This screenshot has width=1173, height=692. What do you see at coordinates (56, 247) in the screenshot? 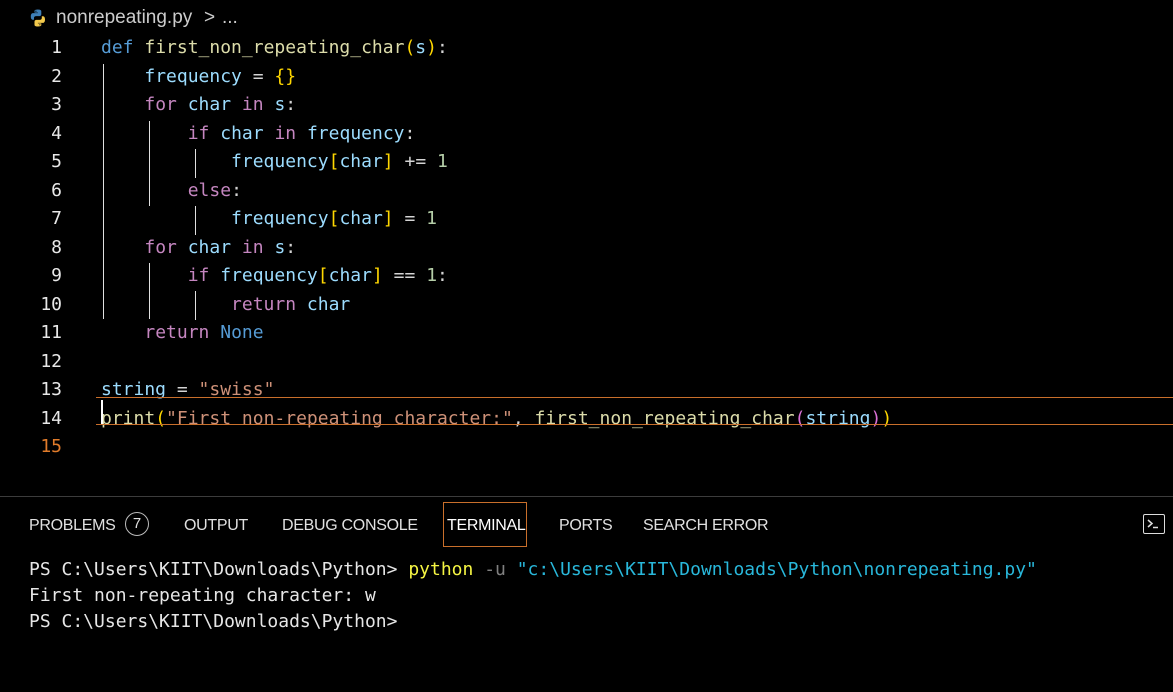
I see `line-number: 8` at bounding box center [56, 247].